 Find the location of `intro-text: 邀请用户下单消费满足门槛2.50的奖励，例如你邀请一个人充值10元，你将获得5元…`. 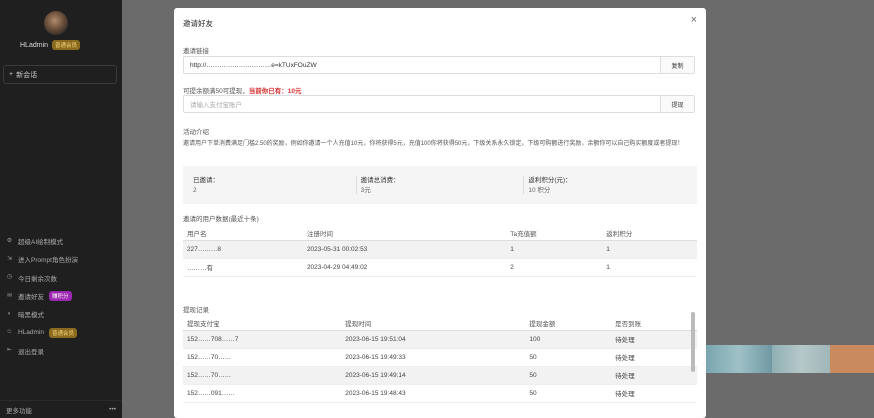

intro-text: 邀请用户下单消费满足门槛2.50的奖励，例如你邀请一个人充值10元，你将获得5元… is located at coordinates (433, 144).